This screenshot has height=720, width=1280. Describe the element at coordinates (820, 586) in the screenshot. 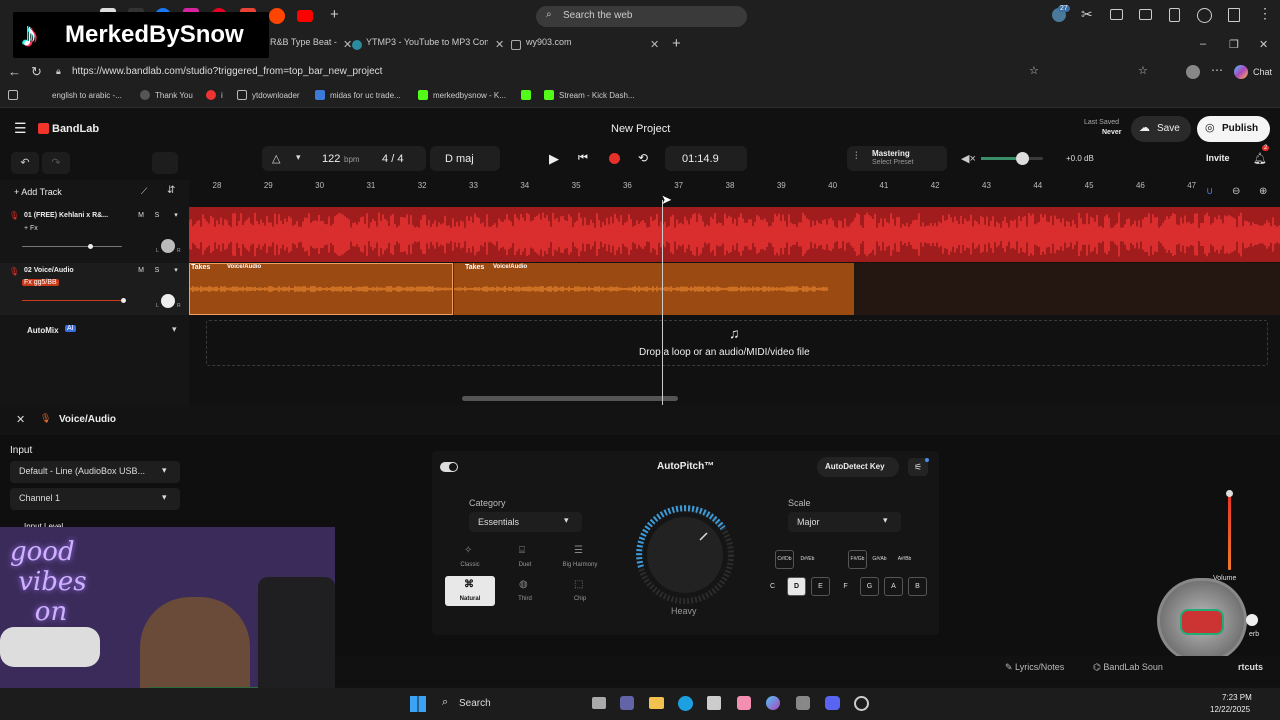

I see `key-e: E` at that location.